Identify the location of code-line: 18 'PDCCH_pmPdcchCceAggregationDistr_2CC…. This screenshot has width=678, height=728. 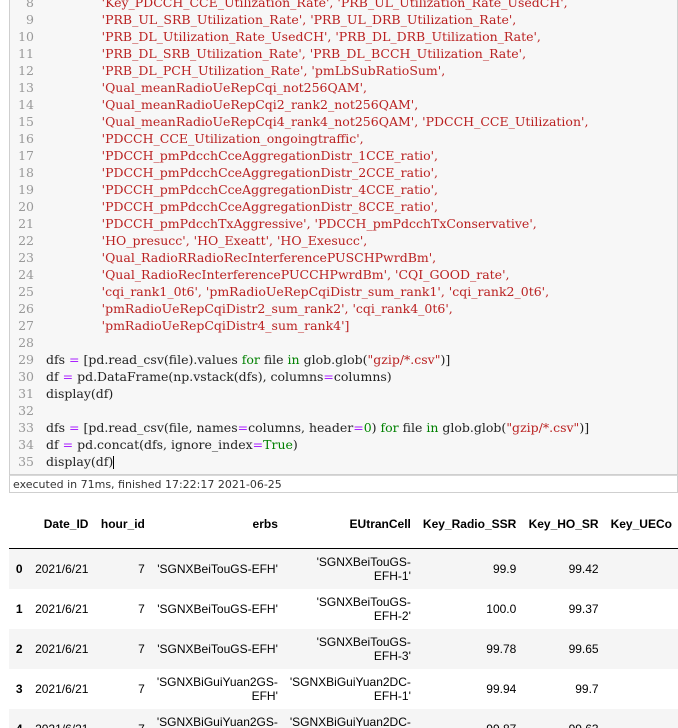
(343, 172).